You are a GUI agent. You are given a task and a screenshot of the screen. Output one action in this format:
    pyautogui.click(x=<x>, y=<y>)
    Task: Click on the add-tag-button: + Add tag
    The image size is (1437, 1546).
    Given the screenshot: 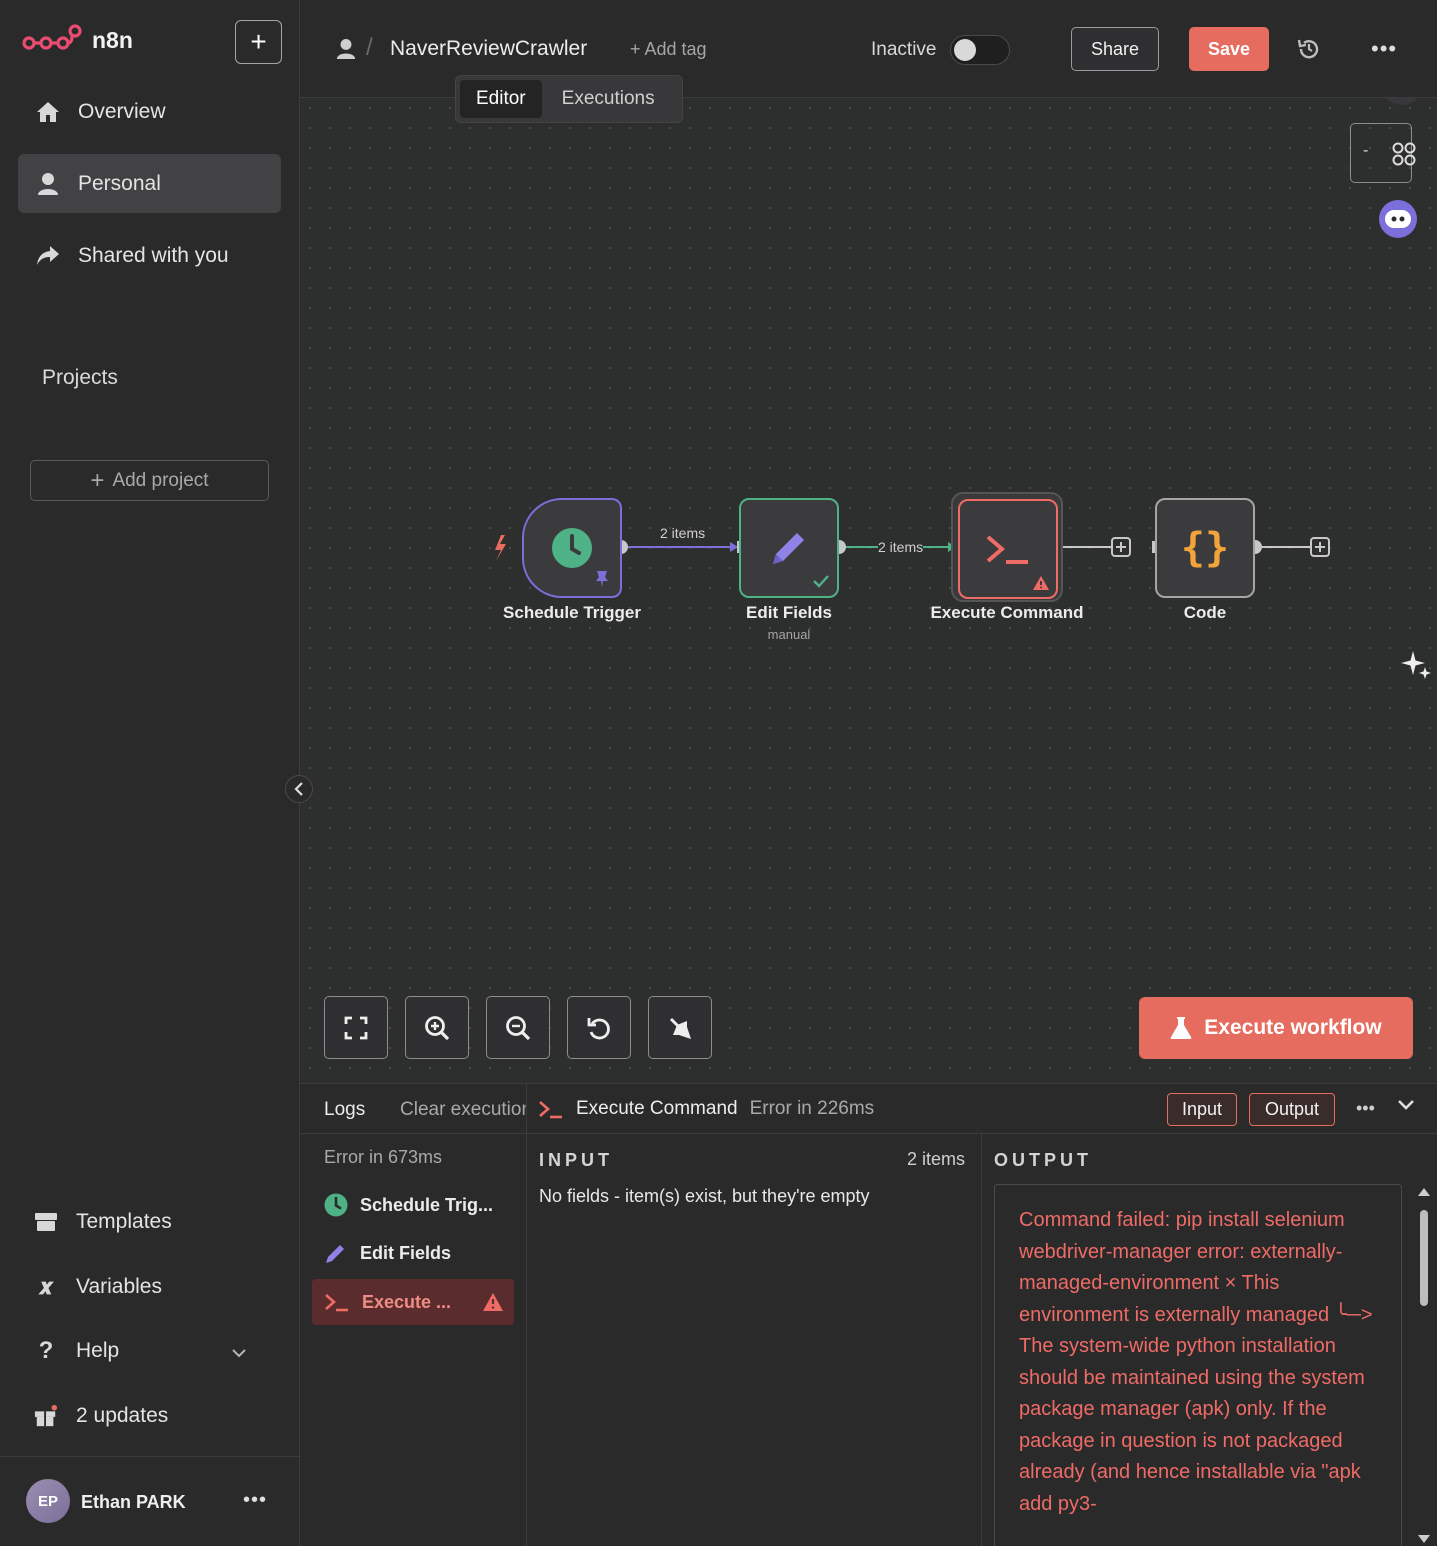 What is the action you would take?
    pyautogui.click(x=668, y=49)
    